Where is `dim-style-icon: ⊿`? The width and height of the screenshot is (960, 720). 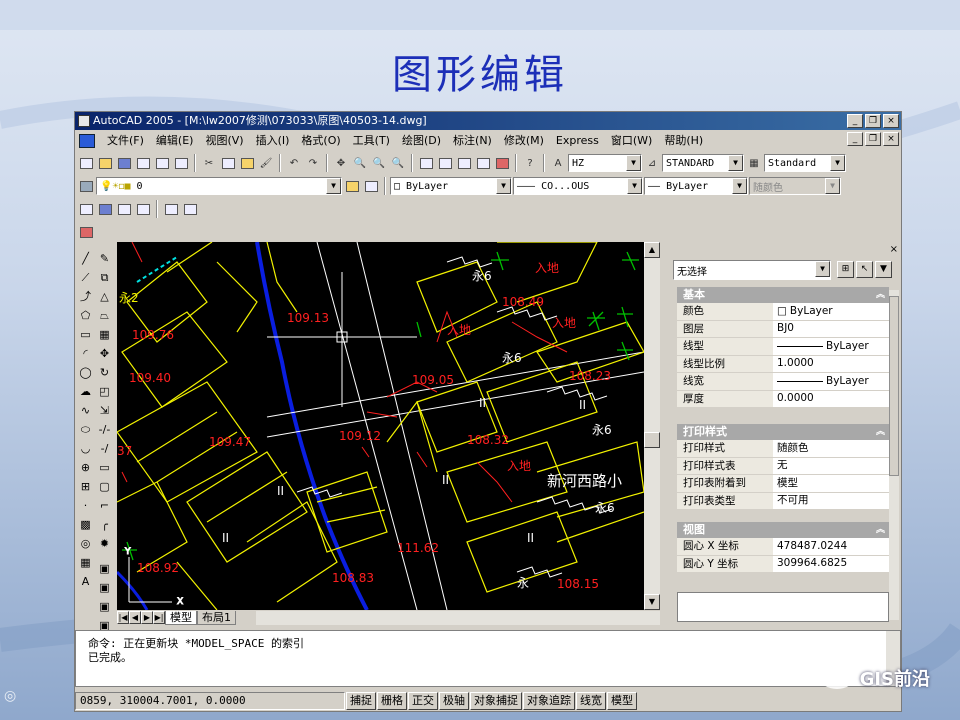
dim-style-icon: ⊿ is located at coordinates (652, 163).